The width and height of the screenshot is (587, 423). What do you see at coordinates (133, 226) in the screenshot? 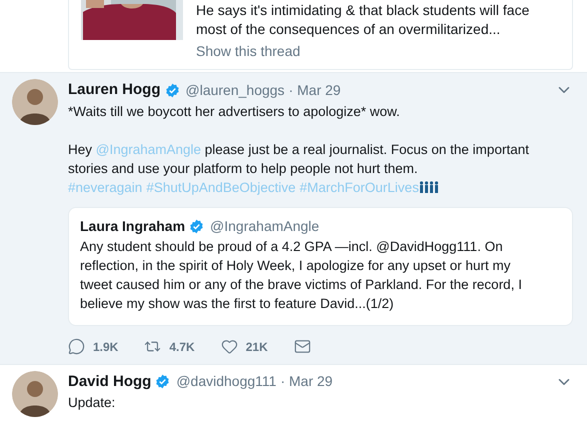
I see `user-name: Laura Ingraham` at bounding box center [133, 226].